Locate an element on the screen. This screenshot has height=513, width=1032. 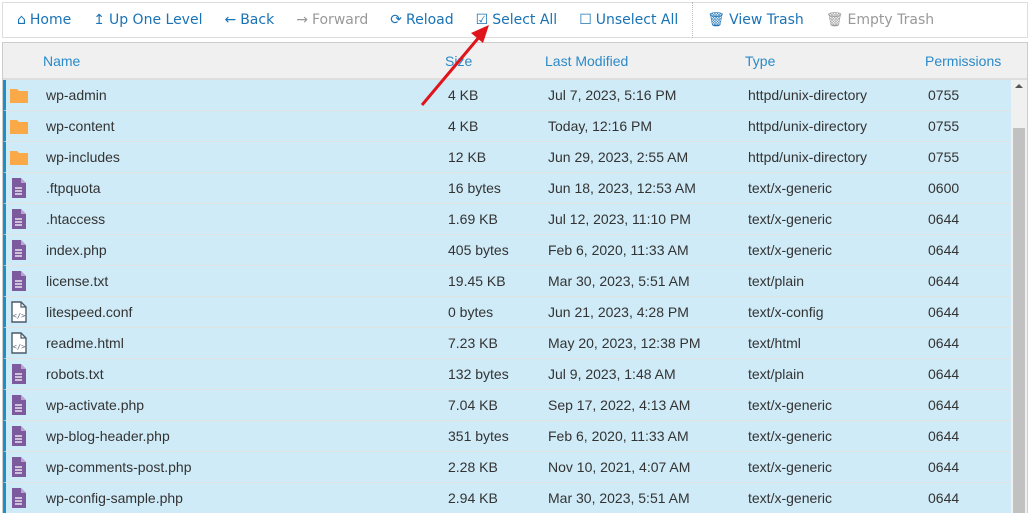
back-button: ← Back is located at coordinates (249, 20).